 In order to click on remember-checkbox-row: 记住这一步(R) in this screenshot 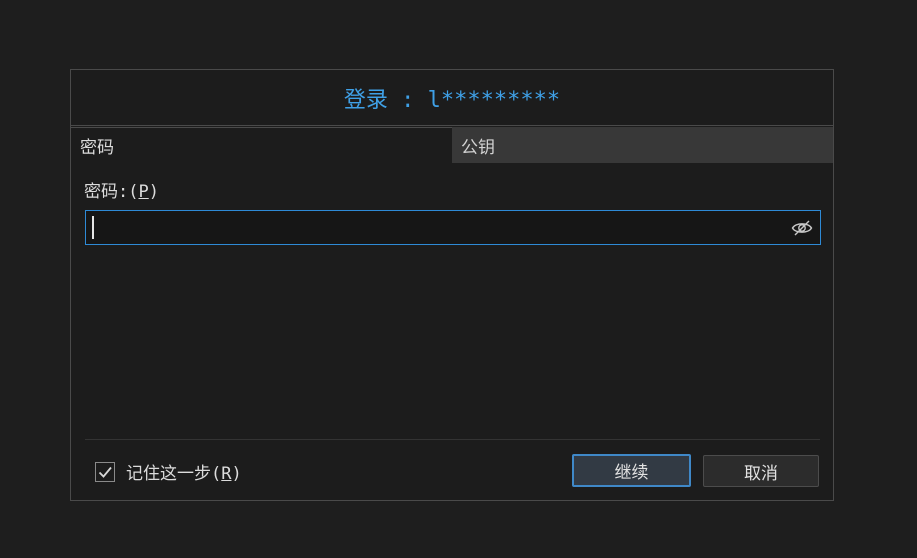, I will do `click(168, 471)`.